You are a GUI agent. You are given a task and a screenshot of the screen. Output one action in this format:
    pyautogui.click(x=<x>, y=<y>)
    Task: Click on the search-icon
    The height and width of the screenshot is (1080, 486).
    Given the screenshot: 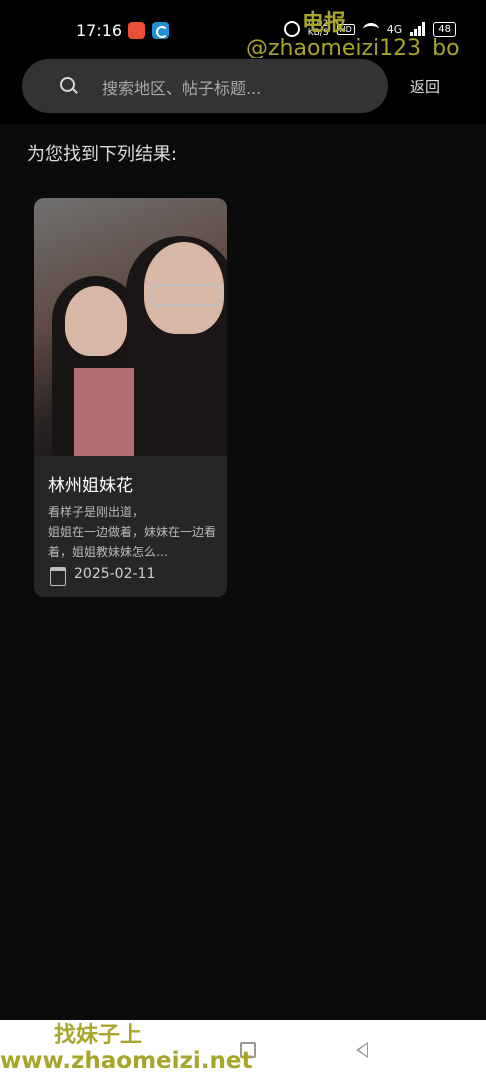 What is the action you would take?
    pyautogui.click(x=67, y=84)
    